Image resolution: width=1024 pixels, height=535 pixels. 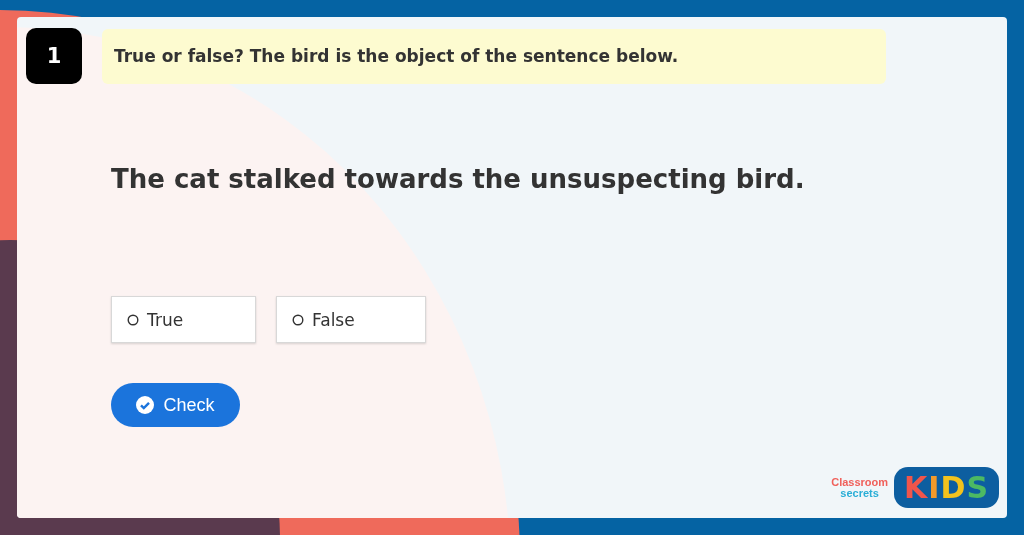 I want to click on logo-letter: K, so click(x=916, y=487).